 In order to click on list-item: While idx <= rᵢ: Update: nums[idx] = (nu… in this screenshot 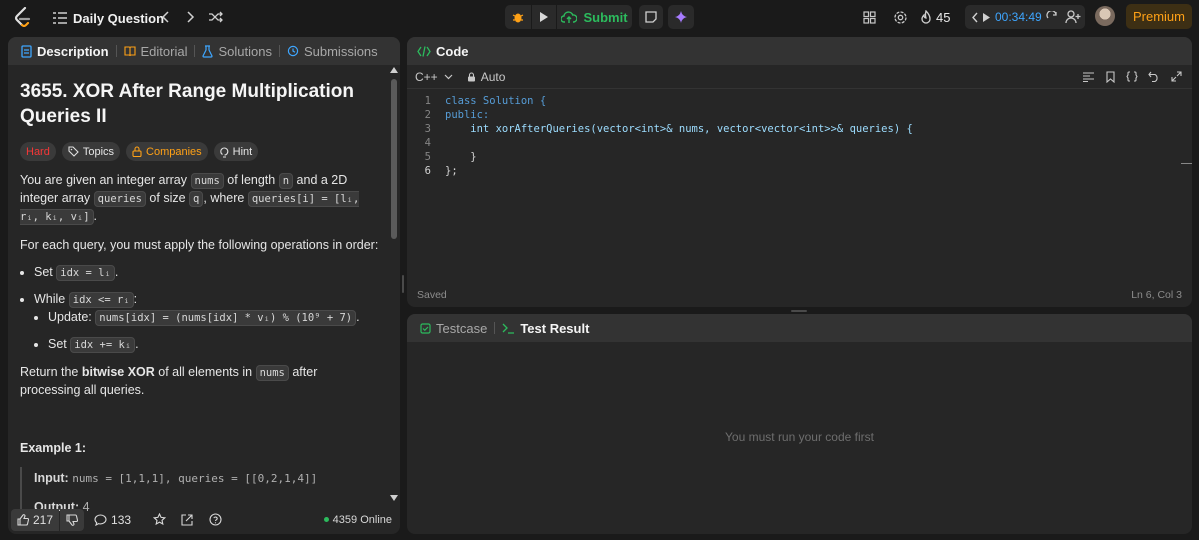, I will do `click(207, 322)`.